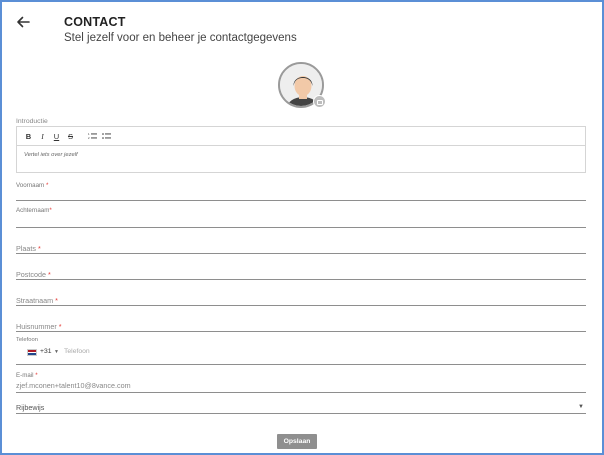  I want to click on intro-editor: B I U S 1 2 Vertel iets over jezelf, so click(301, 149).